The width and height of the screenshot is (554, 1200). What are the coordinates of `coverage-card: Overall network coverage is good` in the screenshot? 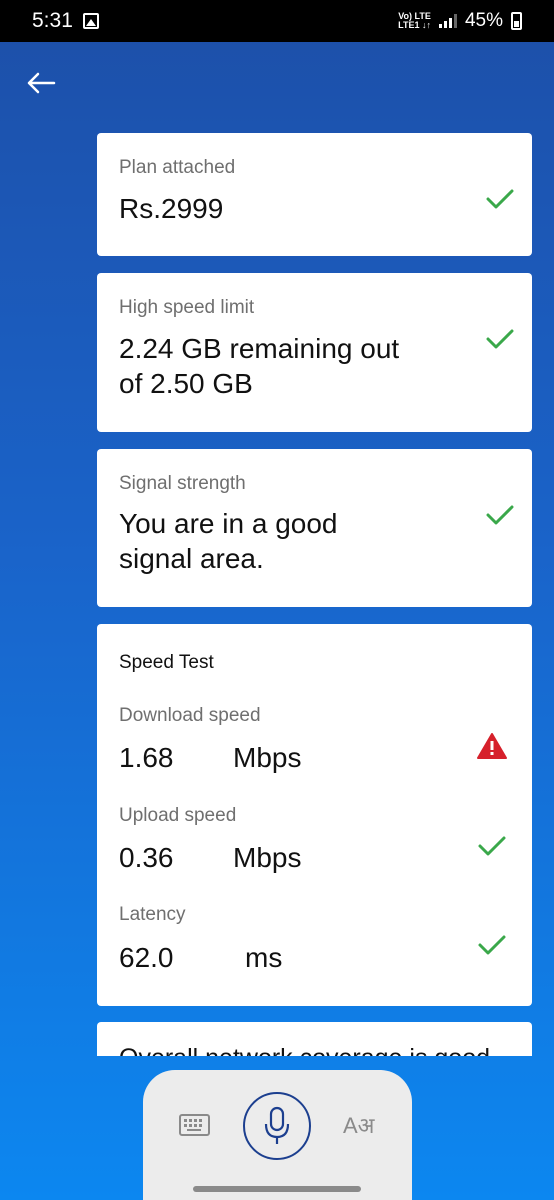 It's located at (314, 1039).